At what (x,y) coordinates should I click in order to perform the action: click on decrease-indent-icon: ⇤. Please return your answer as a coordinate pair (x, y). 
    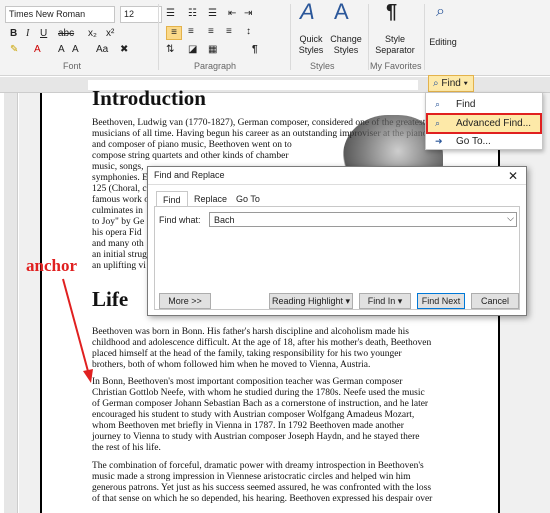
    Looking at the image, I should click on (232, 14).